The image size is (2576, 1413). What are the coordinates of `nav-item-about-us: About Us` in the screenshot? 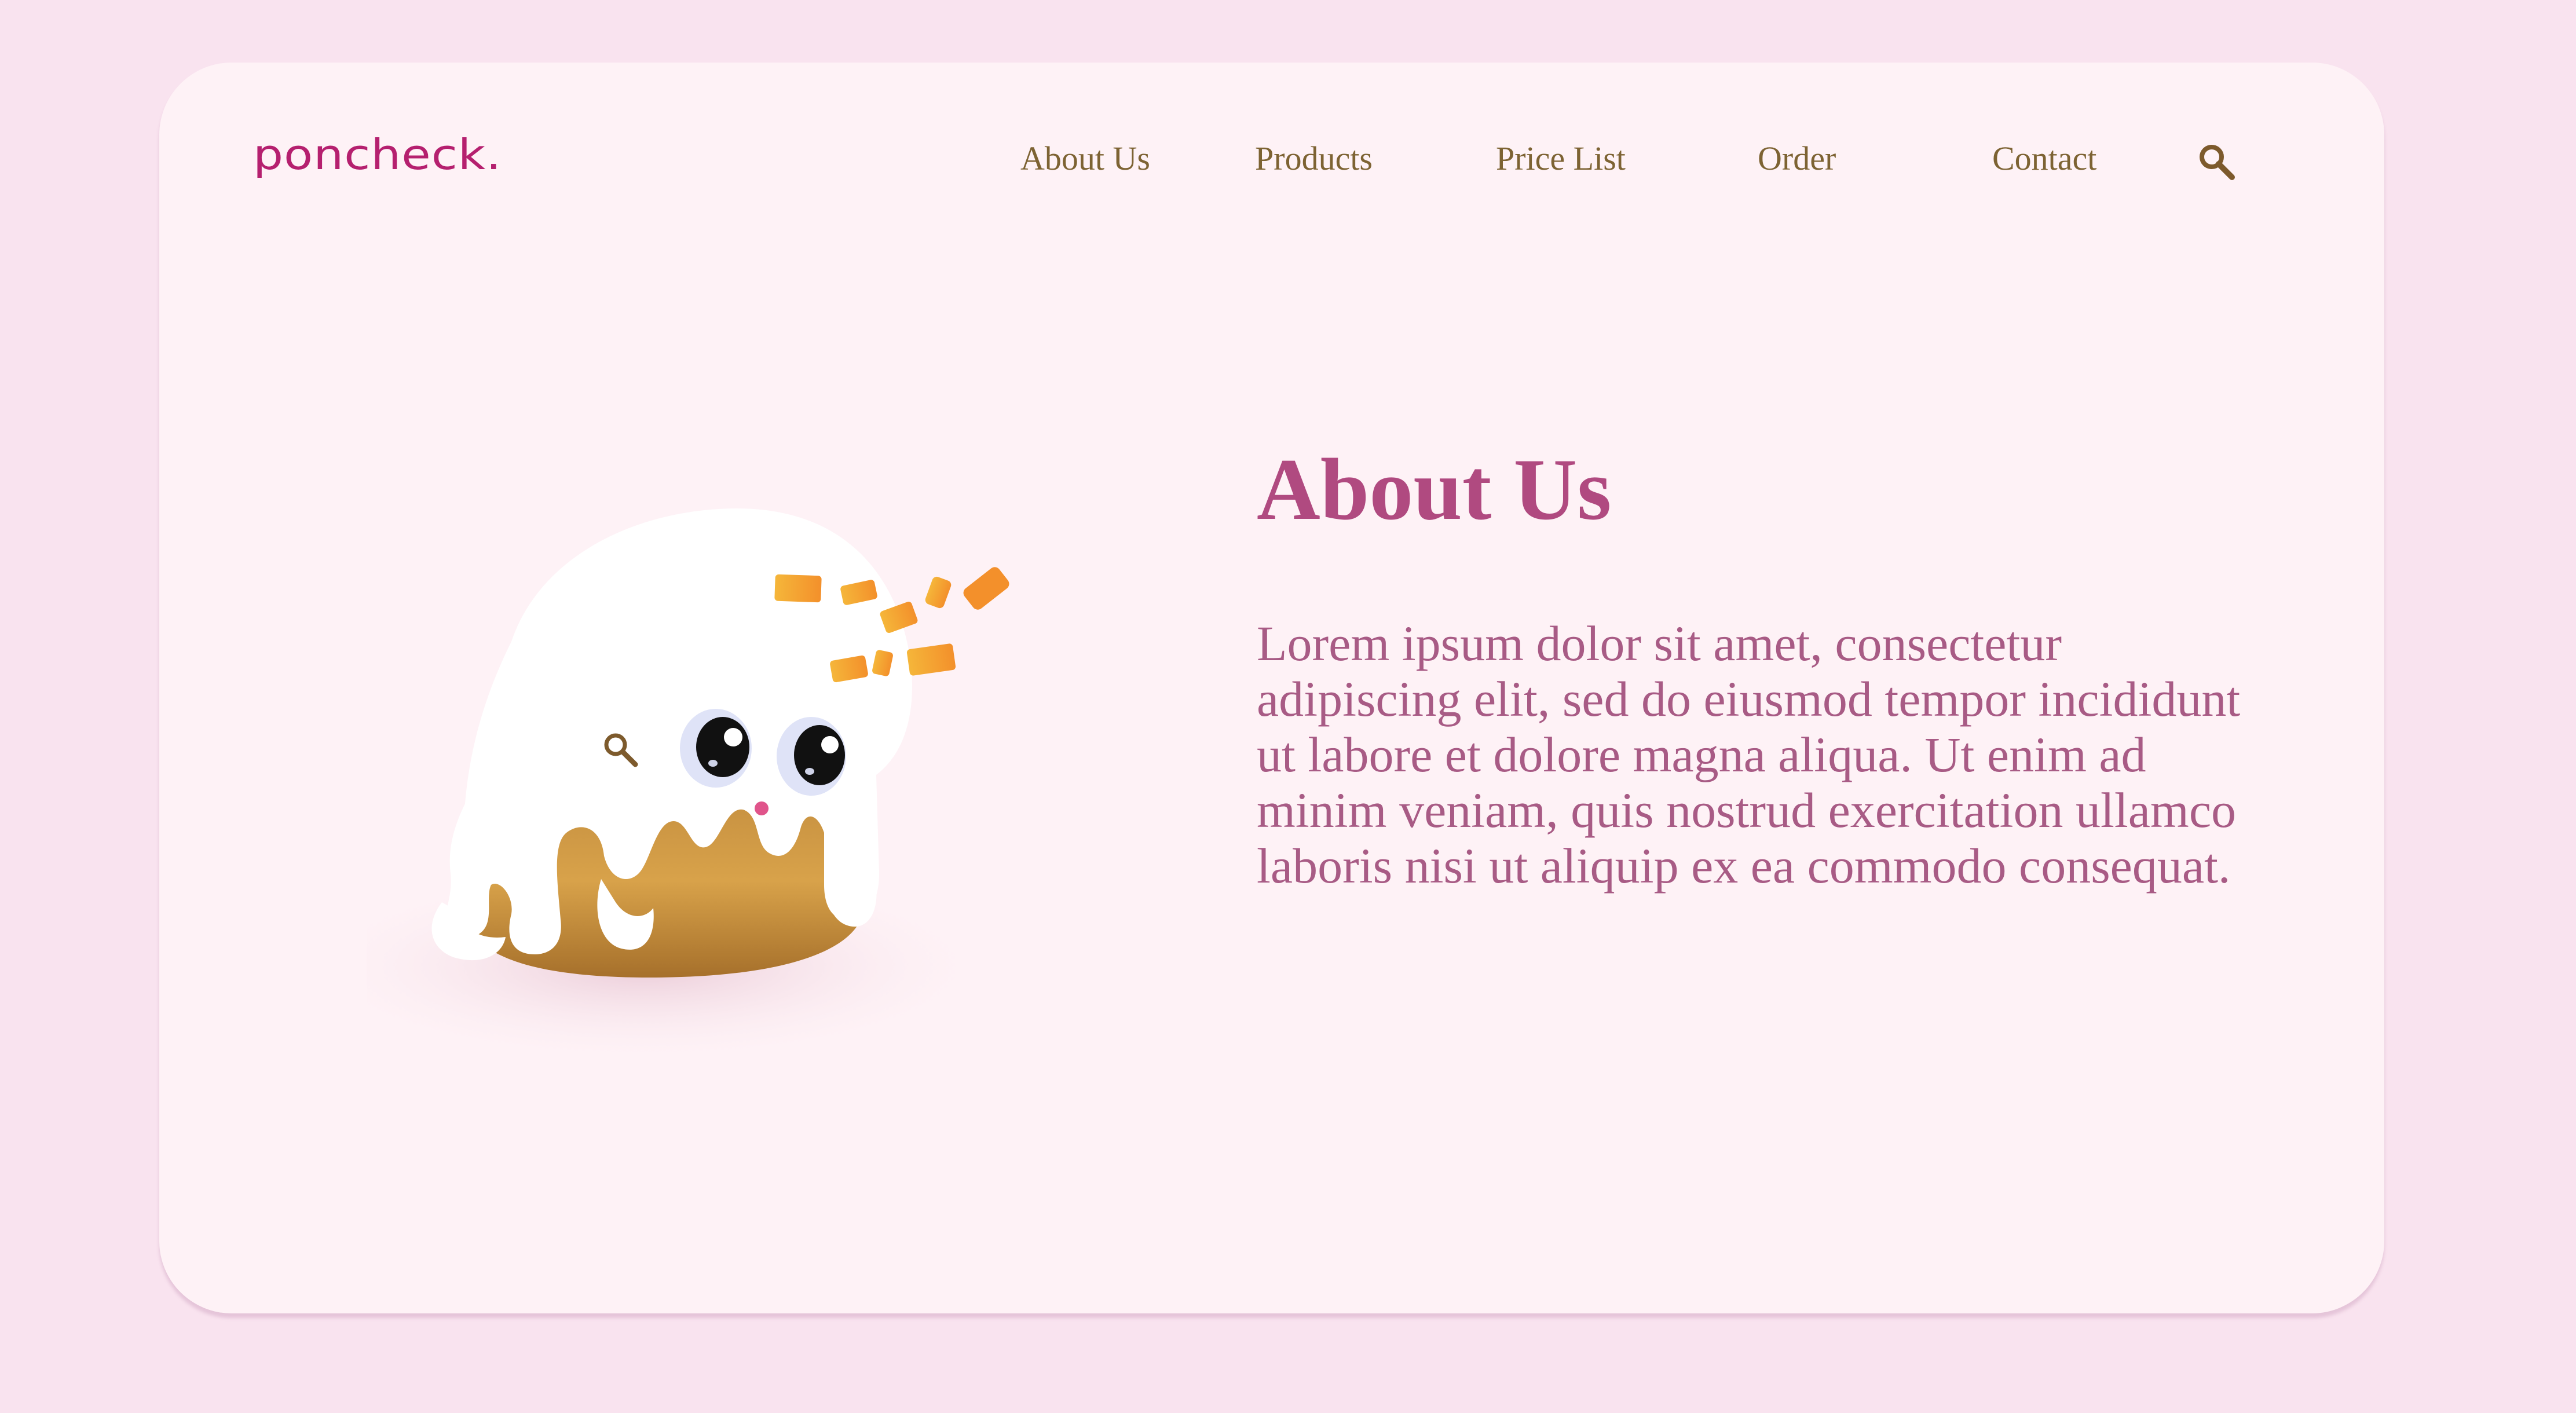 It's located at (1085, 158).